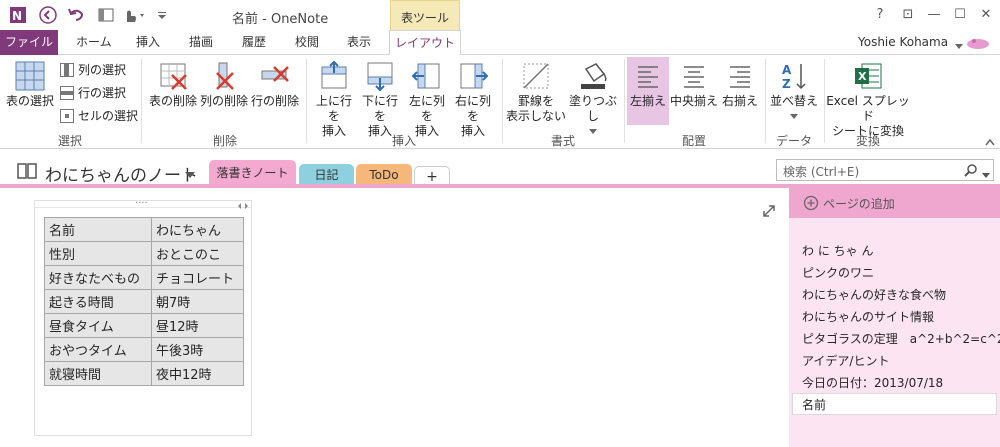 The width and height of the screenshot is (1000, 447). What do you see at coordinates (27, 172) in the screenshot?
I see `notebook-icon` at bounding box center [27, 172].